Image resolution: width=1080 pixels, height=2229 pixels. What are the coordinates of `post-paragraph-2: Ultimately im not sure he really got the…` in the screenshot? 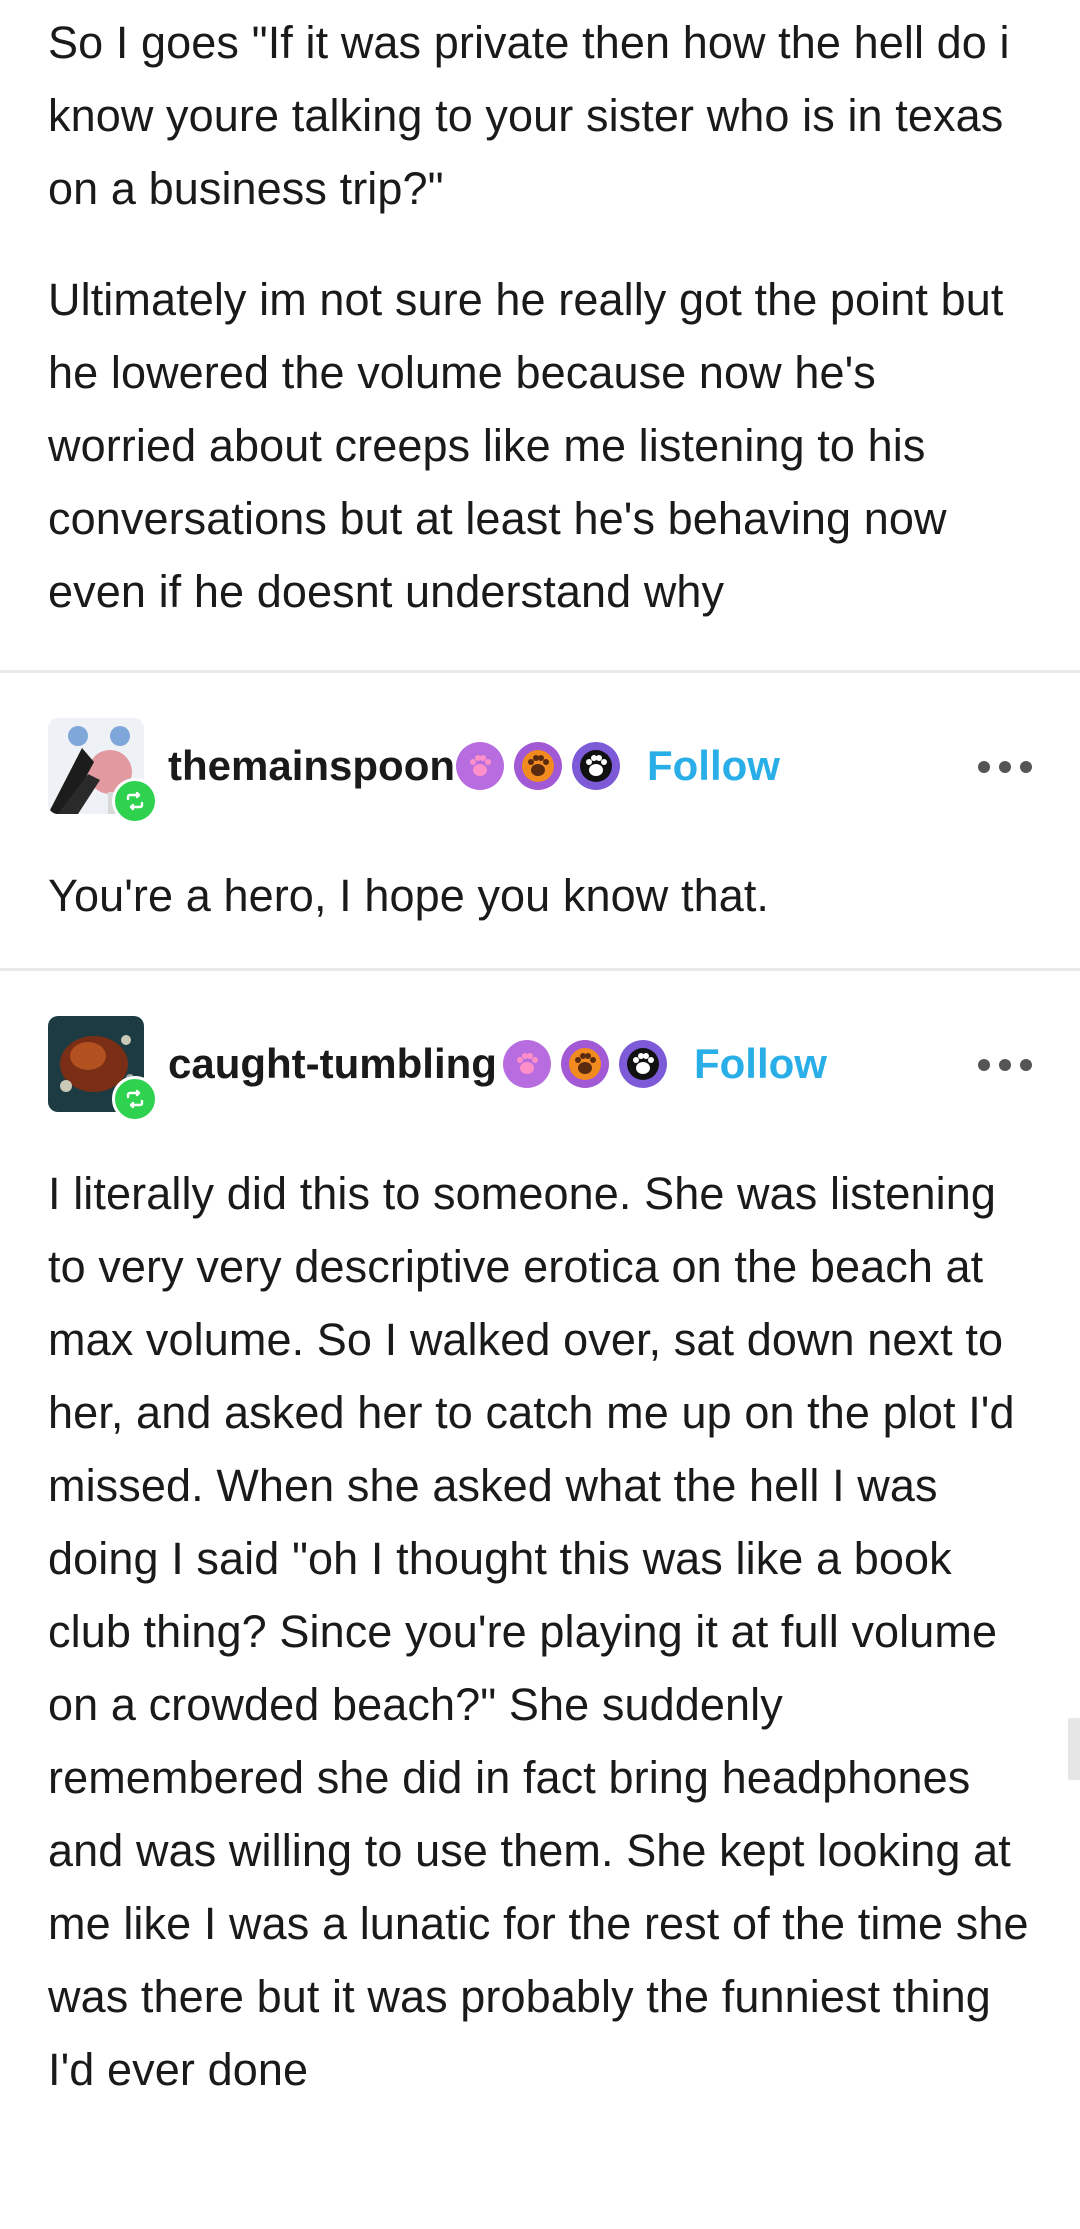 It's located at (526, 445).